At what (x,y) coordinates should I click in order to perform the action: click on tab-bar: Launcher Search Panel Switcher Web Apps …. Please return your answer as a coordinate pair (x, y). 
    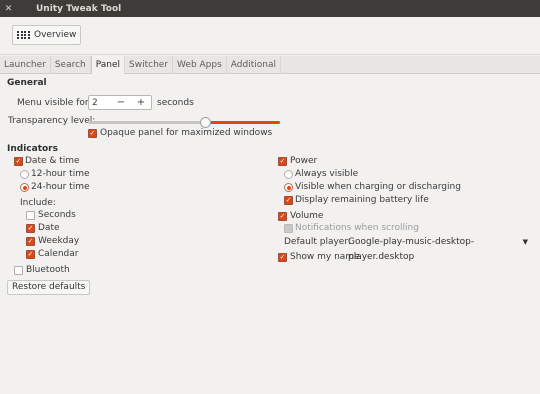
    Looking at the image, I should click on (270, 65).